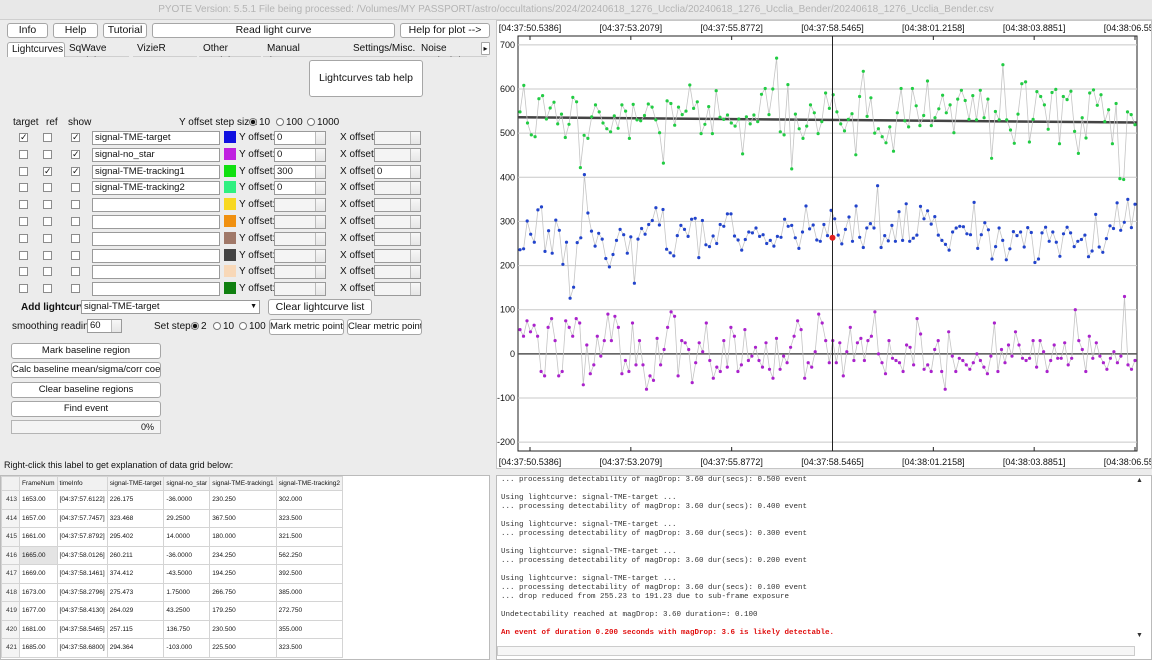  I want to click on grid-cell: 230.500, so click(243, 629).